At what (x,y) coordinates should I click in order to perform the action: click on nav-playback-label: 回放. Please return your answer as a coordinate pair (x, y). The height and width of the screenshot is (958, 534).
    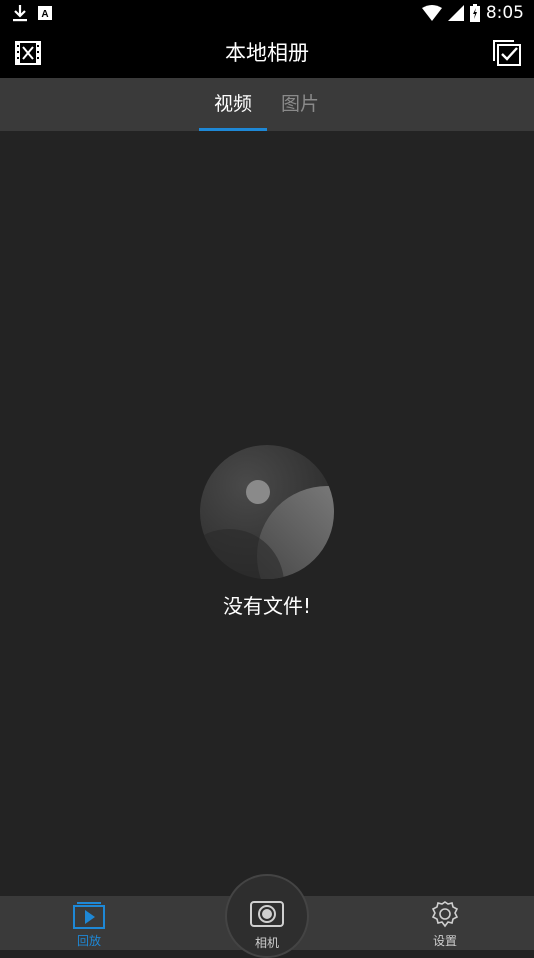
    Looking at the image, I should click on (88, 941).